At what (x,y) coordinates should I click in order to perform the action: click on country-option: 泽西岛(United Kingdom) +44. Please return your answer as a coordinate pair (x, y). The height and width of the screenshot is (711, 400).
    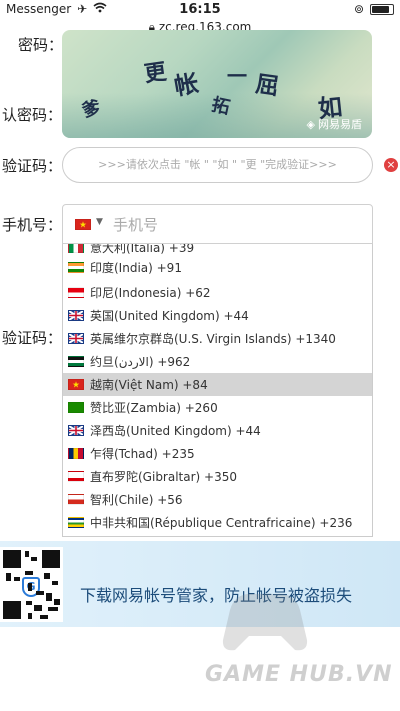
    Looking at the image, I should click on (217, 430).